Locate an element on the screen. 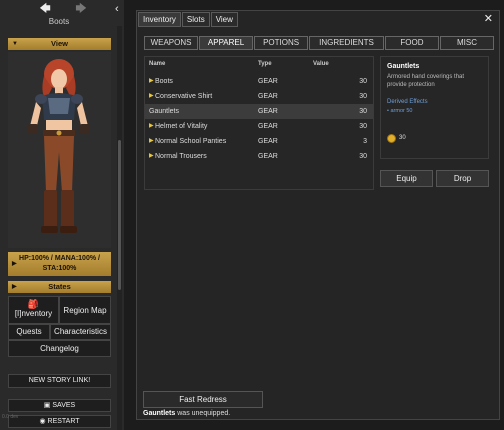 This screenshot has width=504, height=430. saves-label: SAVES is located at coordinates (64, 405).